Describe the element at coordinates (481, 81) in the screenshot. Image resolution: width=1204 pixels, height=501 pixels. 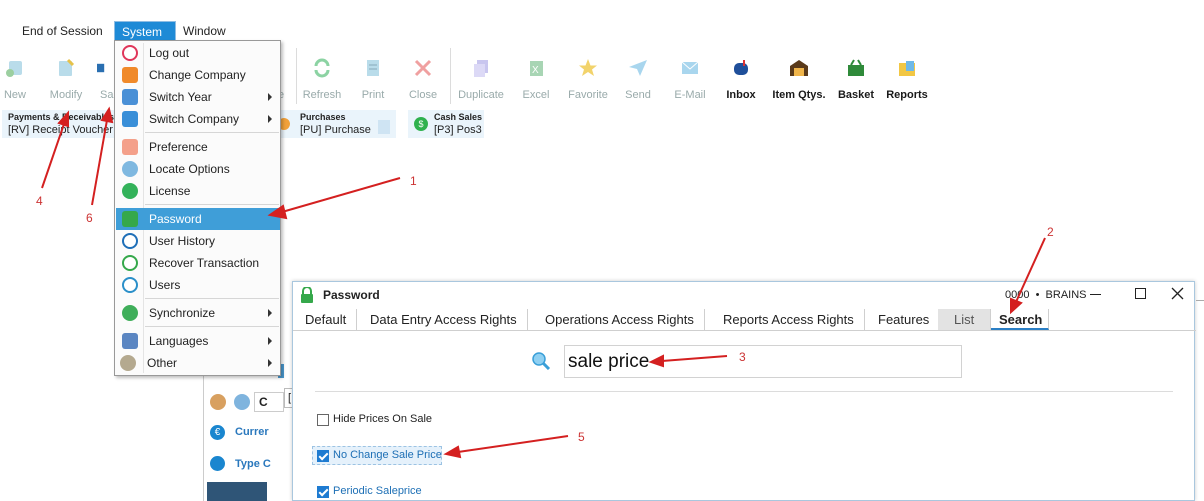
I see `duplicate-button: Duplicate` at that location.